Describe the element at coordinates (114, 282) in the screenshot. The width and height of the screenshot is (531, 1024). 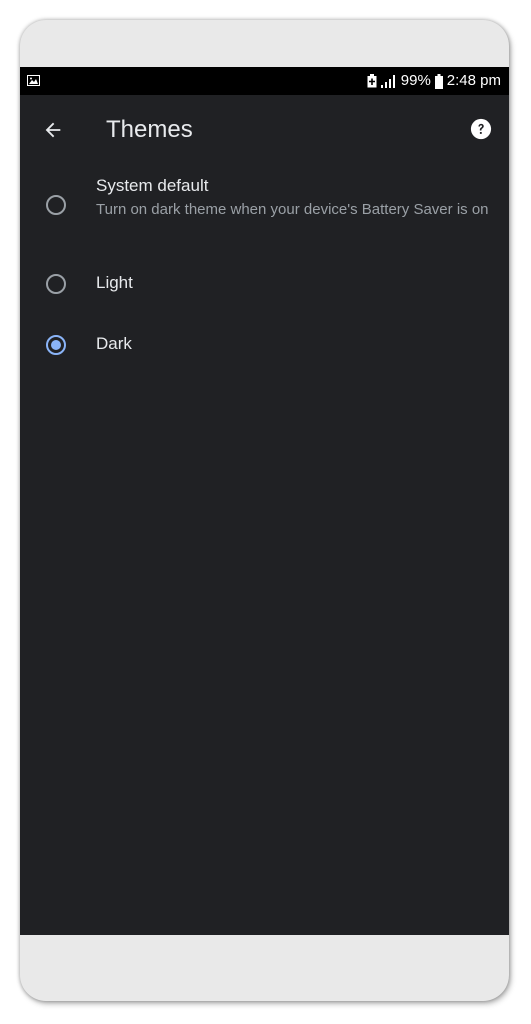
I see `option-label: Light` at that location.